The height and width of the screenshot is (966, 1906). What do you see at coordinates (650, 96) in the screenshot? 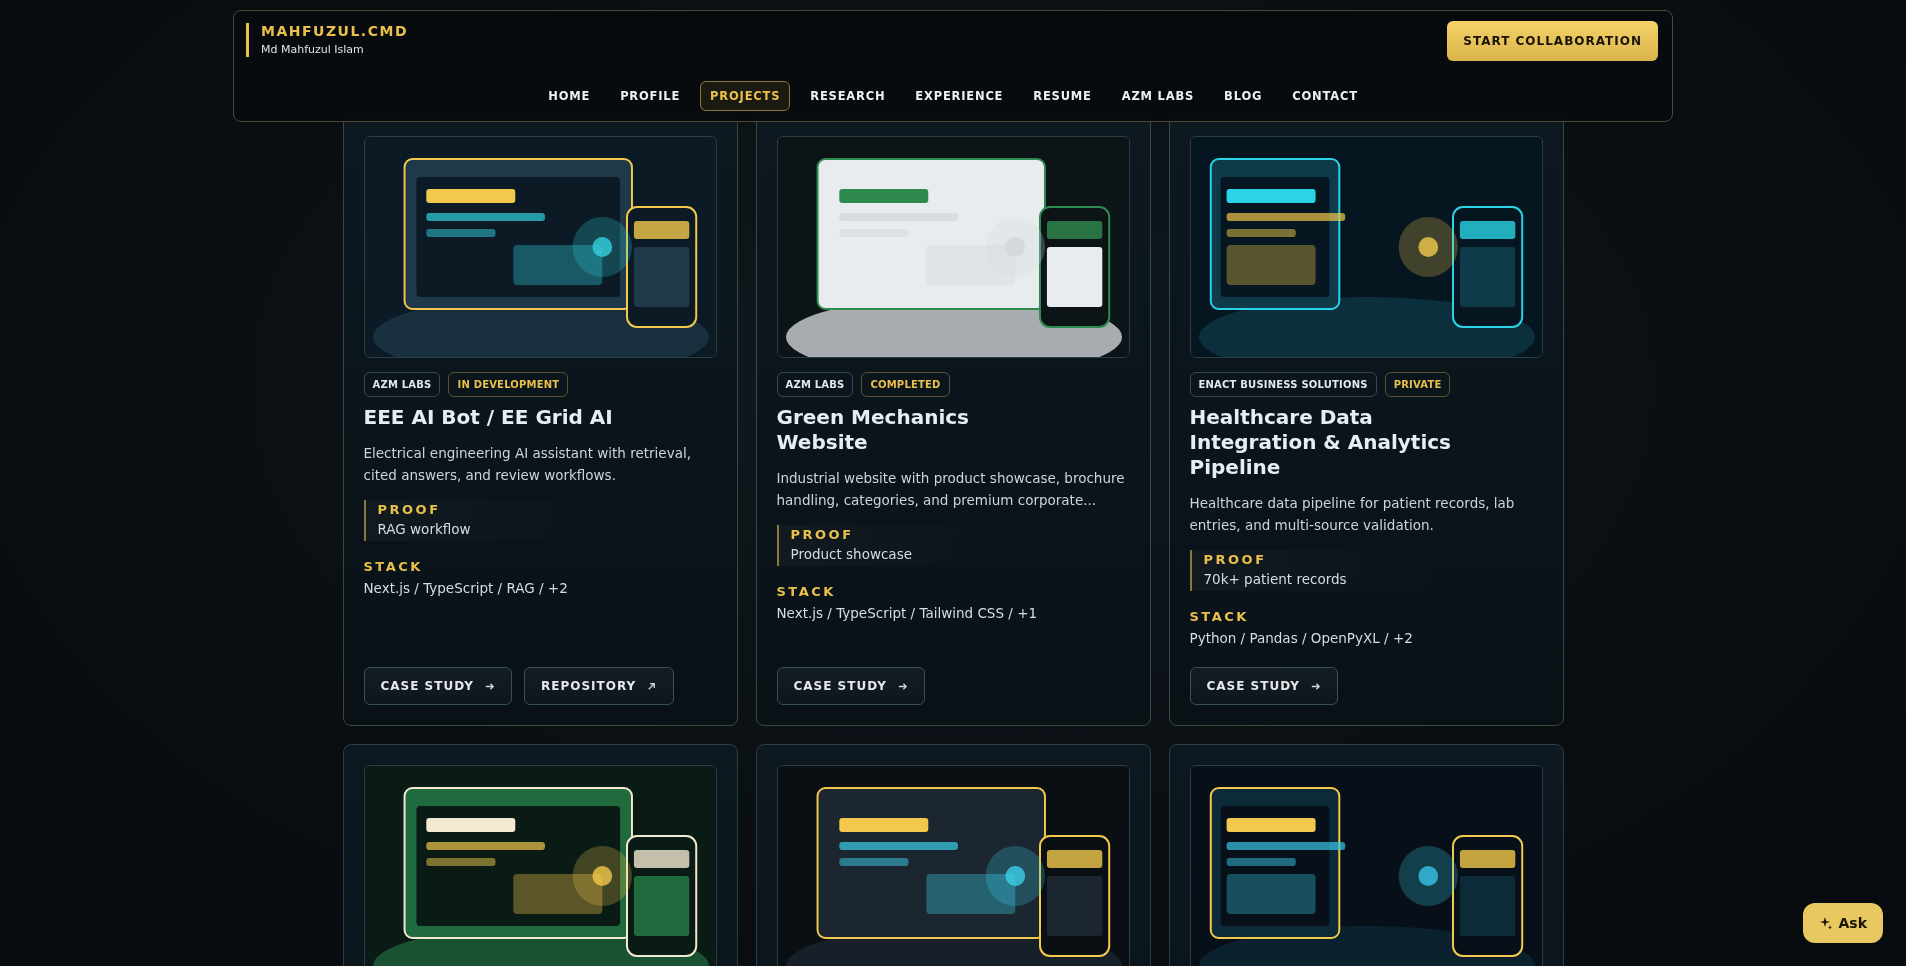
I see `nav-link: PROFILE` at bounding box center [650, 96].